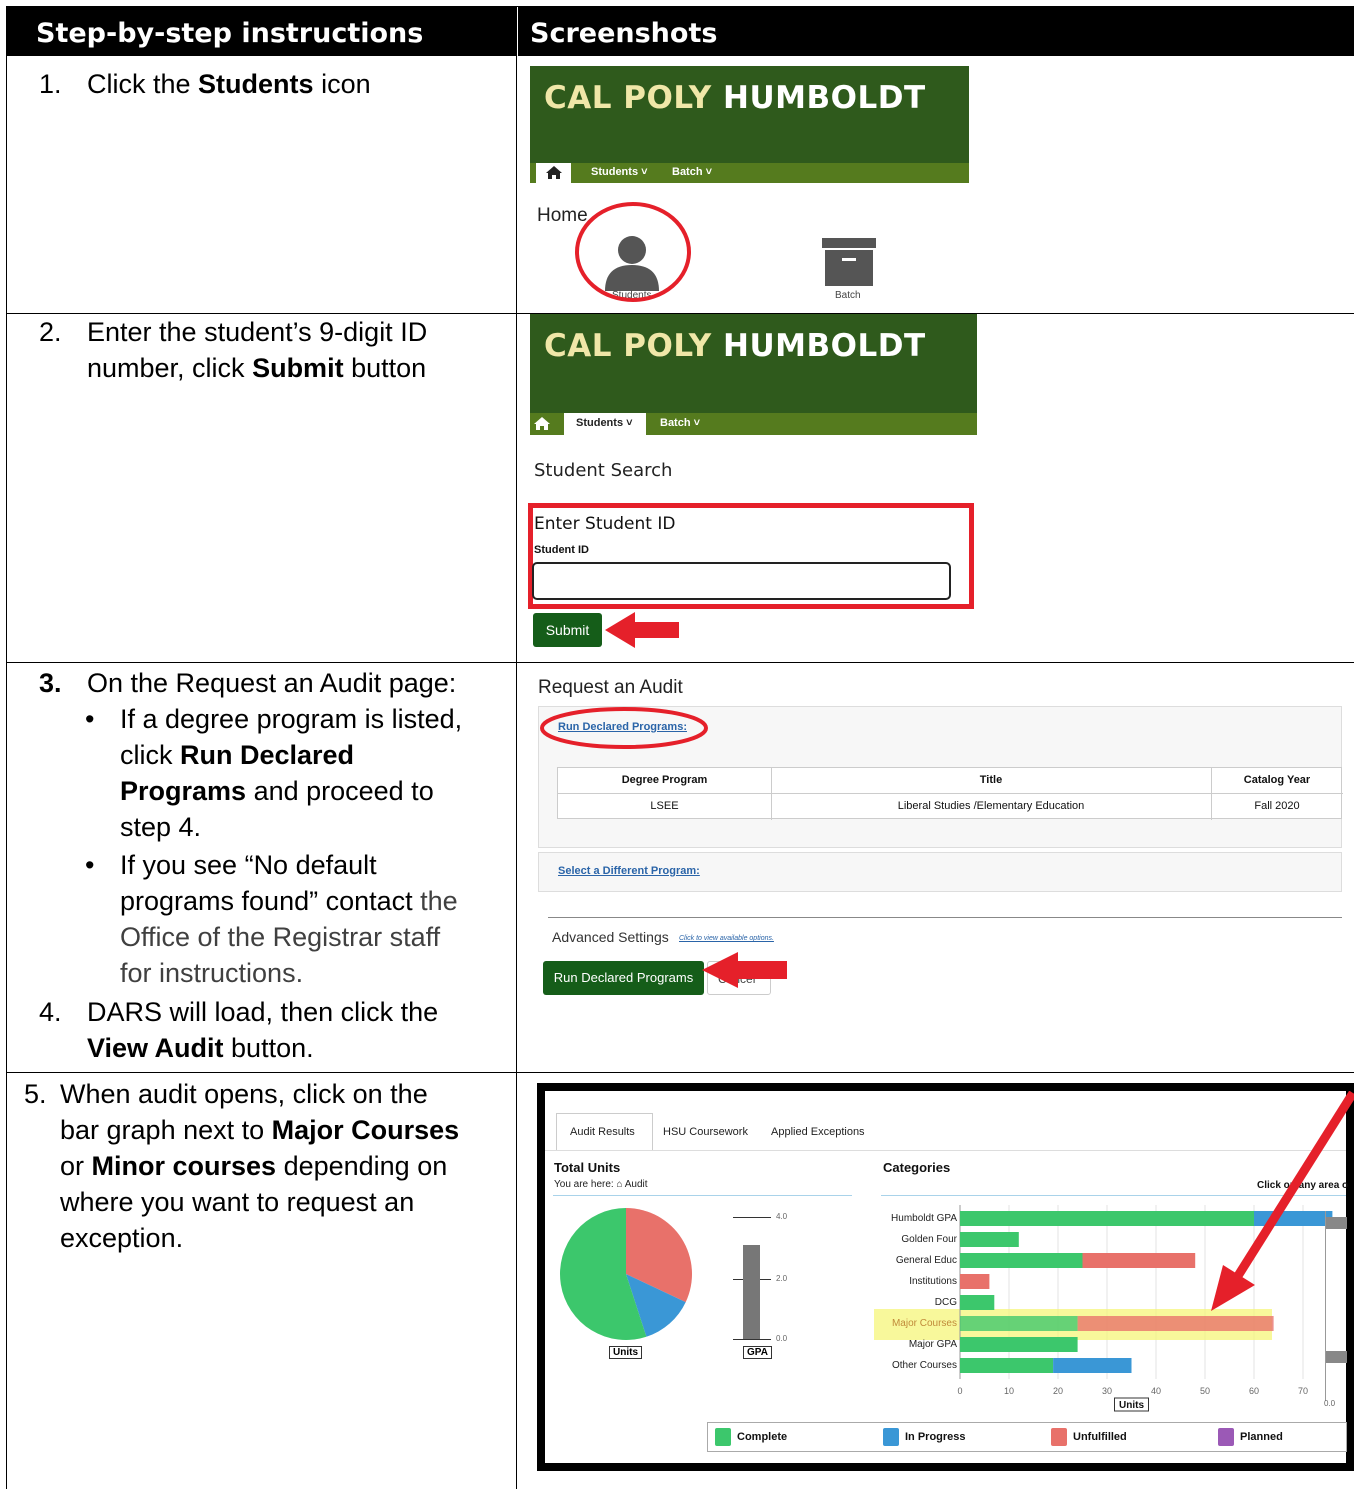 This screenshot has height=1489, width=1354. Describe the element at coordinates (150, 755) in the screenshot. I see `bullet-1-line-2-pre: click` at that location.